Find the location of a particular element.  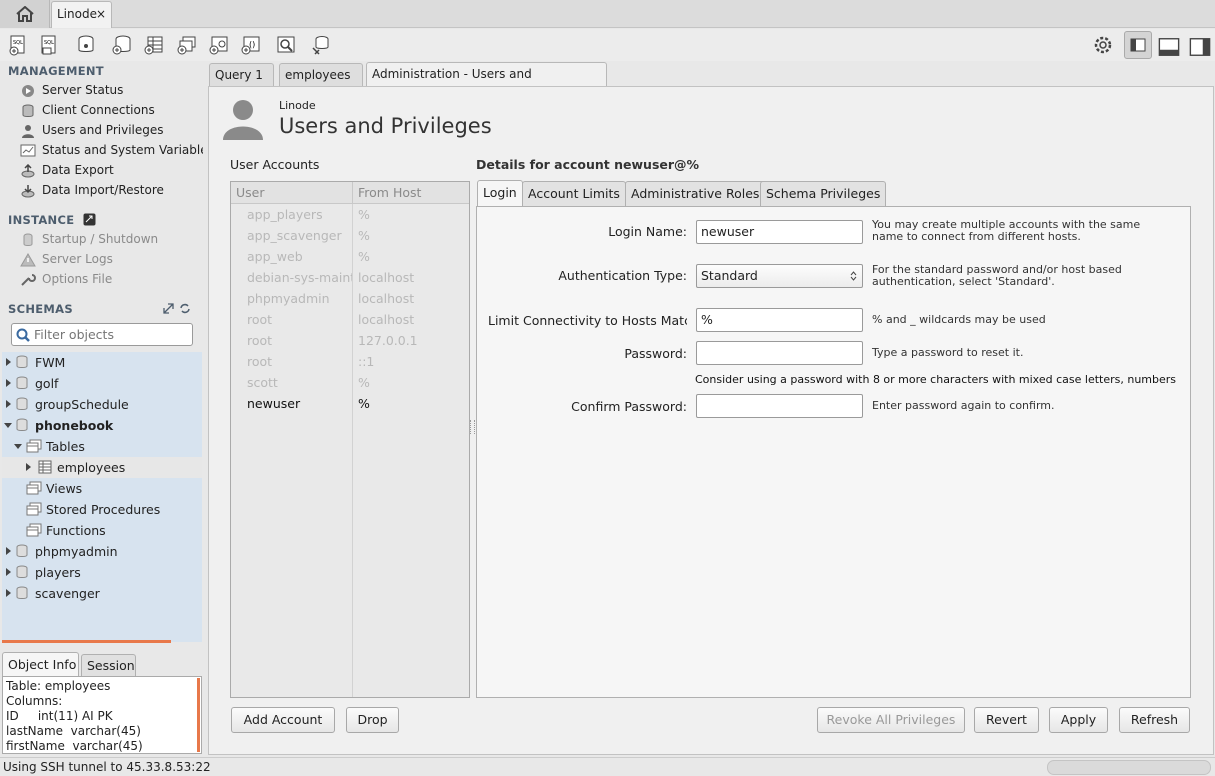

create-table-icon is located at coordinates (154, 45).